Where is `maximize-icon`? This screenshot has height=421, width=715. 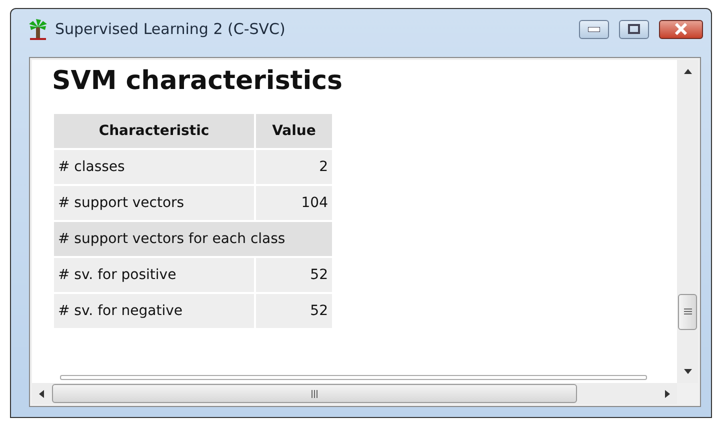
maximize-icon is located at coordinates (634, 29).